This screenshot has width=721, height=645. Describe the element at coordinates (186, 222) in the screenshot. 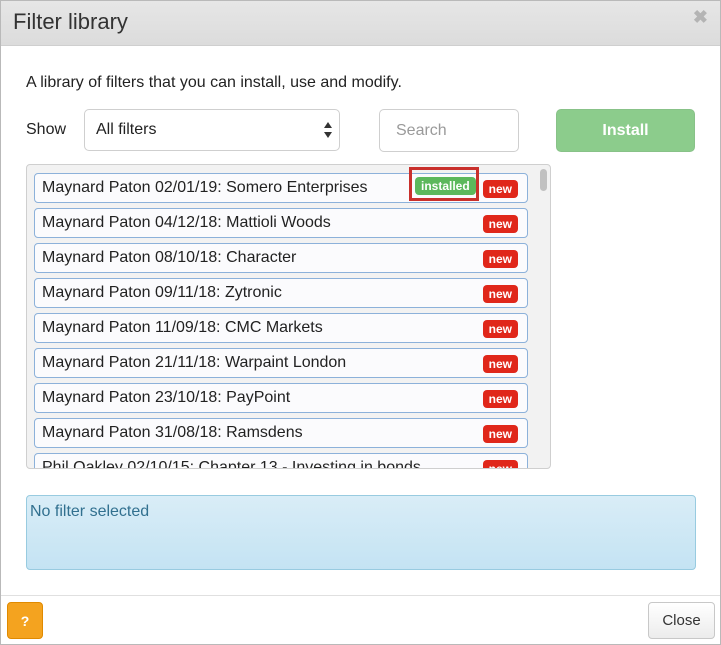

I see `filter-name: Maynard Paton 04/12/18: Mattioli Woods` at that location.